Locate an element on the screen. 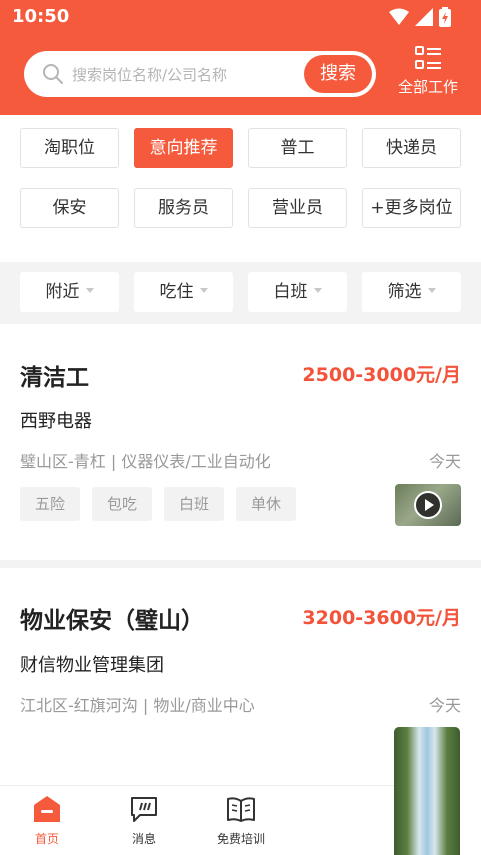 The height and width of the screenshot is (855, 481). job-company: 财信物业管理集团 is located at coordinates (92, 665).